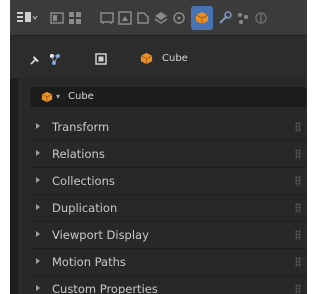 This screenshot has height=294, width=320. What do you see at coordinates (179, 18) in the screenshot?
I see `scene-icon` at bounding box center [179, 18].